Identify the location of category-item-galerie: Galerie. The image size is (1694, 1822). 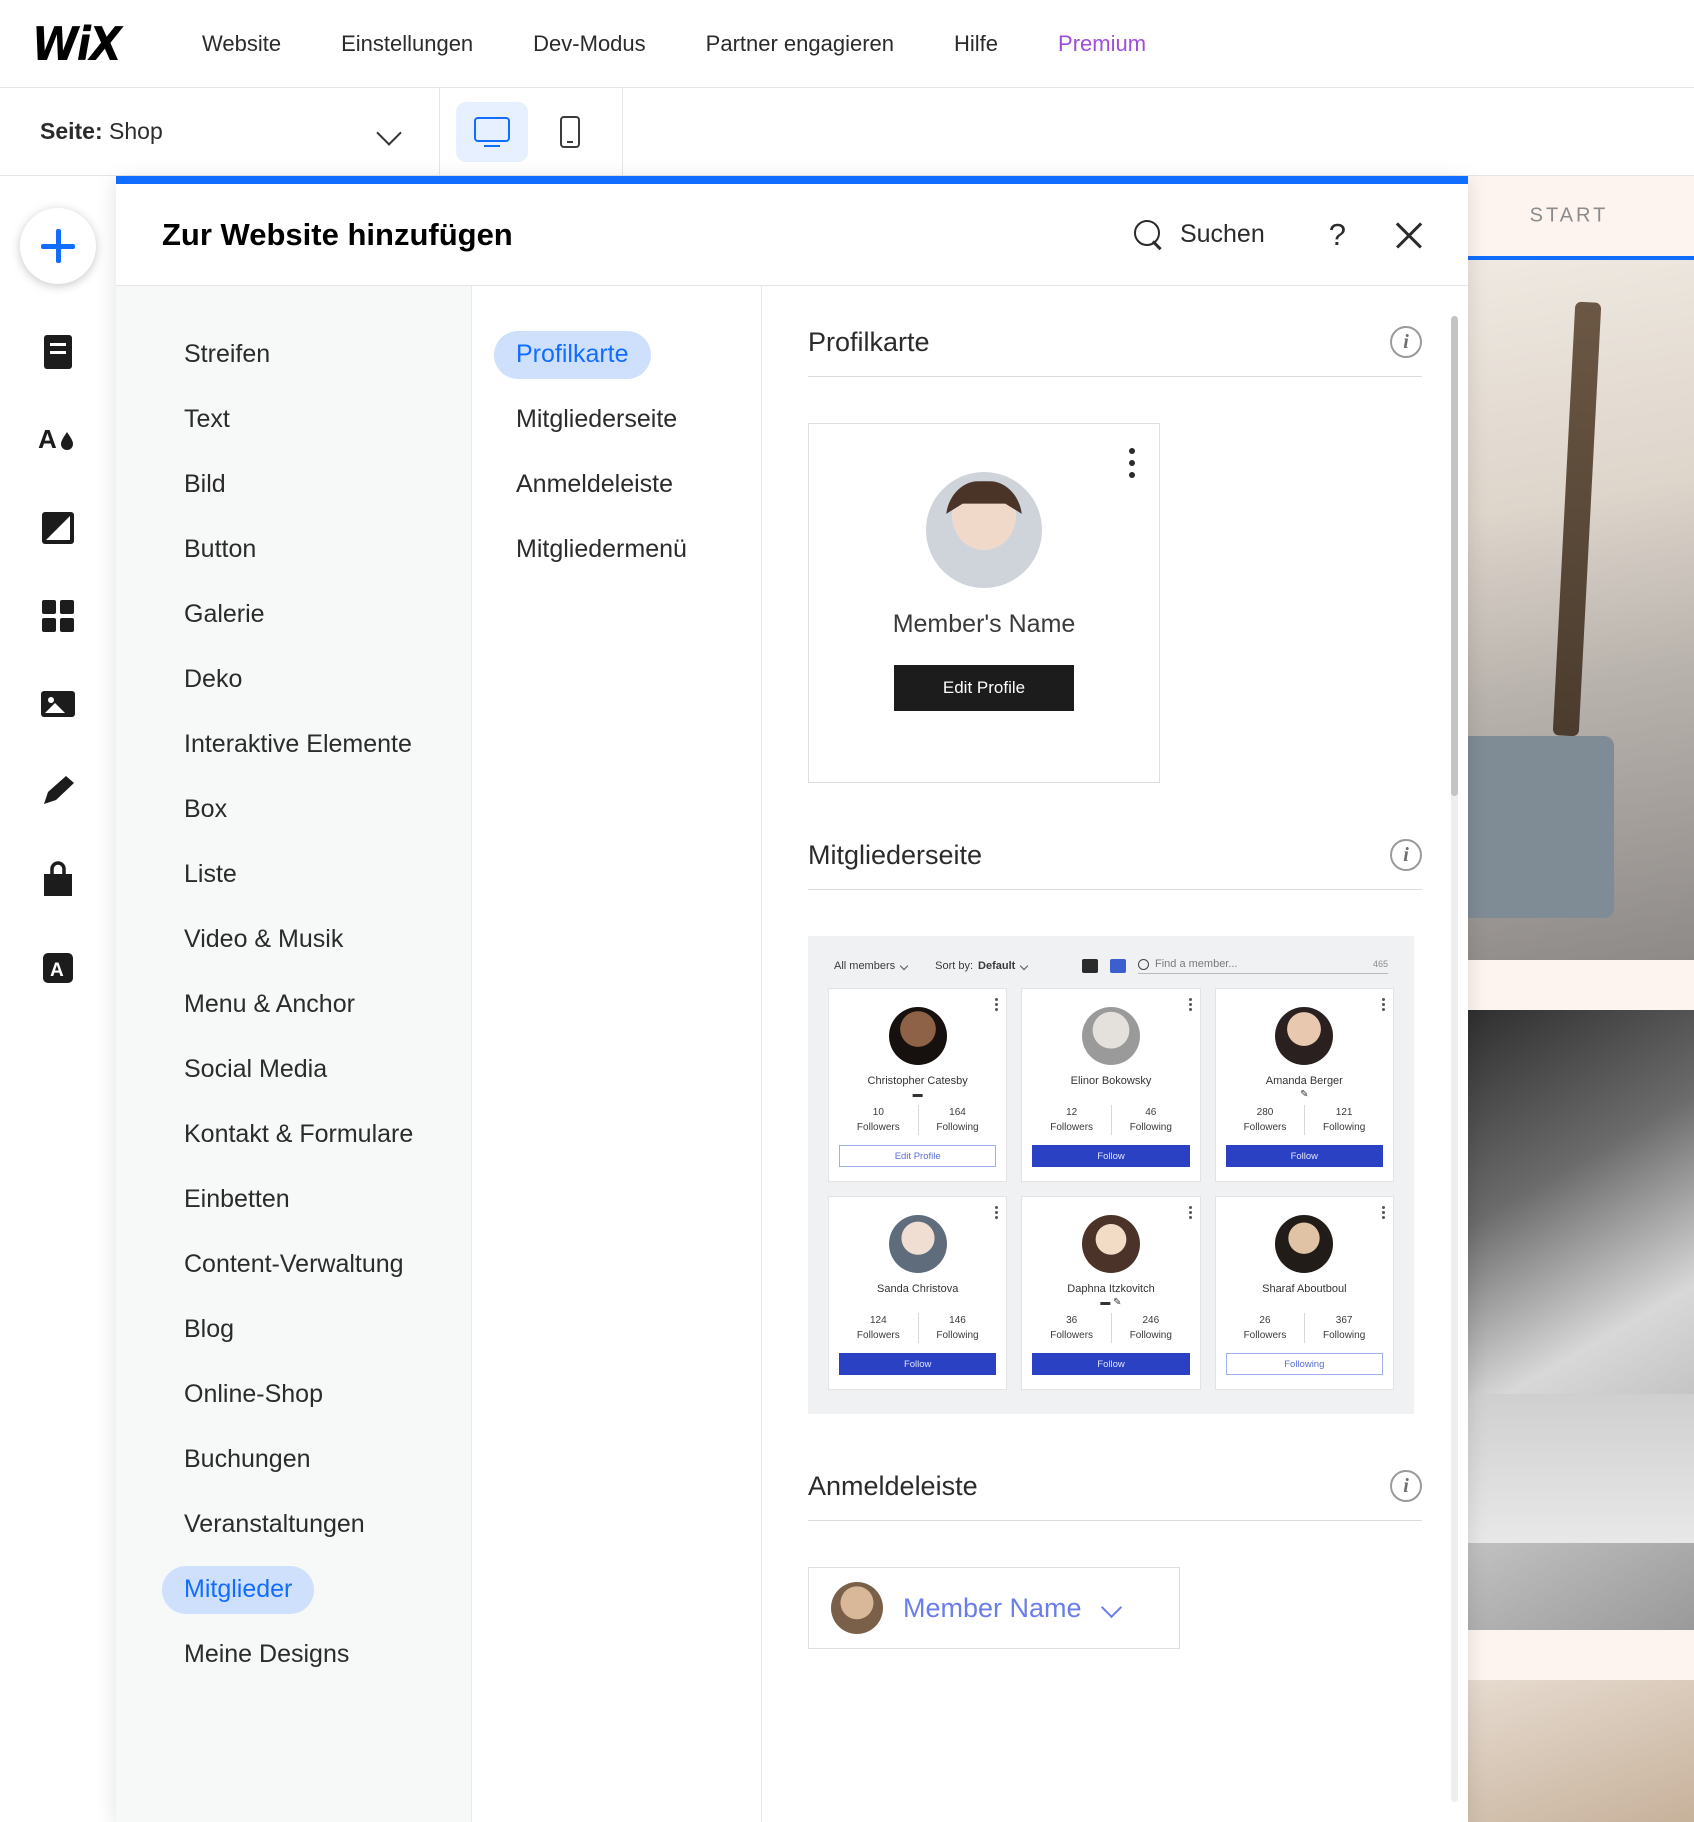
(293, 614).